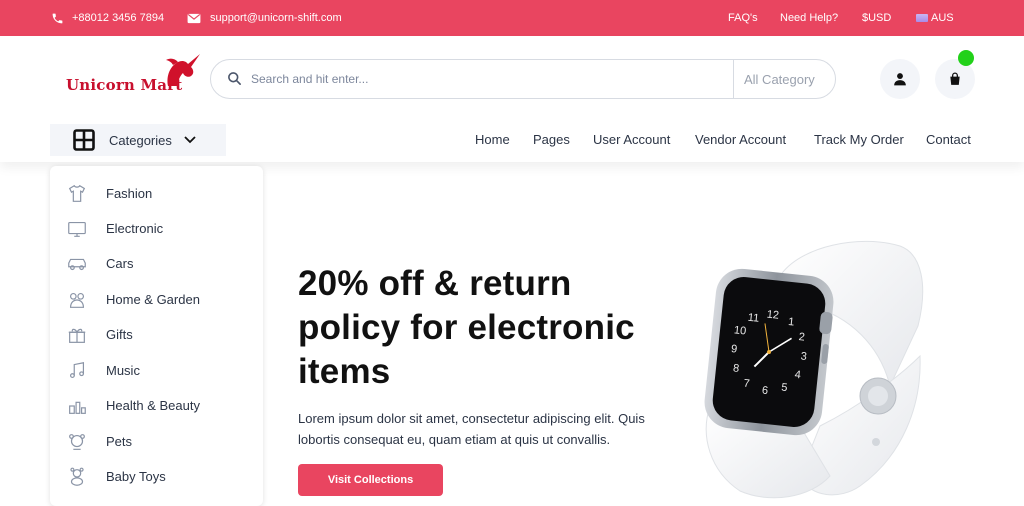 This screenshot has width=1024, height=506. What do you see at coordinates (740, 140) in the screenshot?
I see `nav-vendor-account: Vendor Account` at bounding box center [740, 140].